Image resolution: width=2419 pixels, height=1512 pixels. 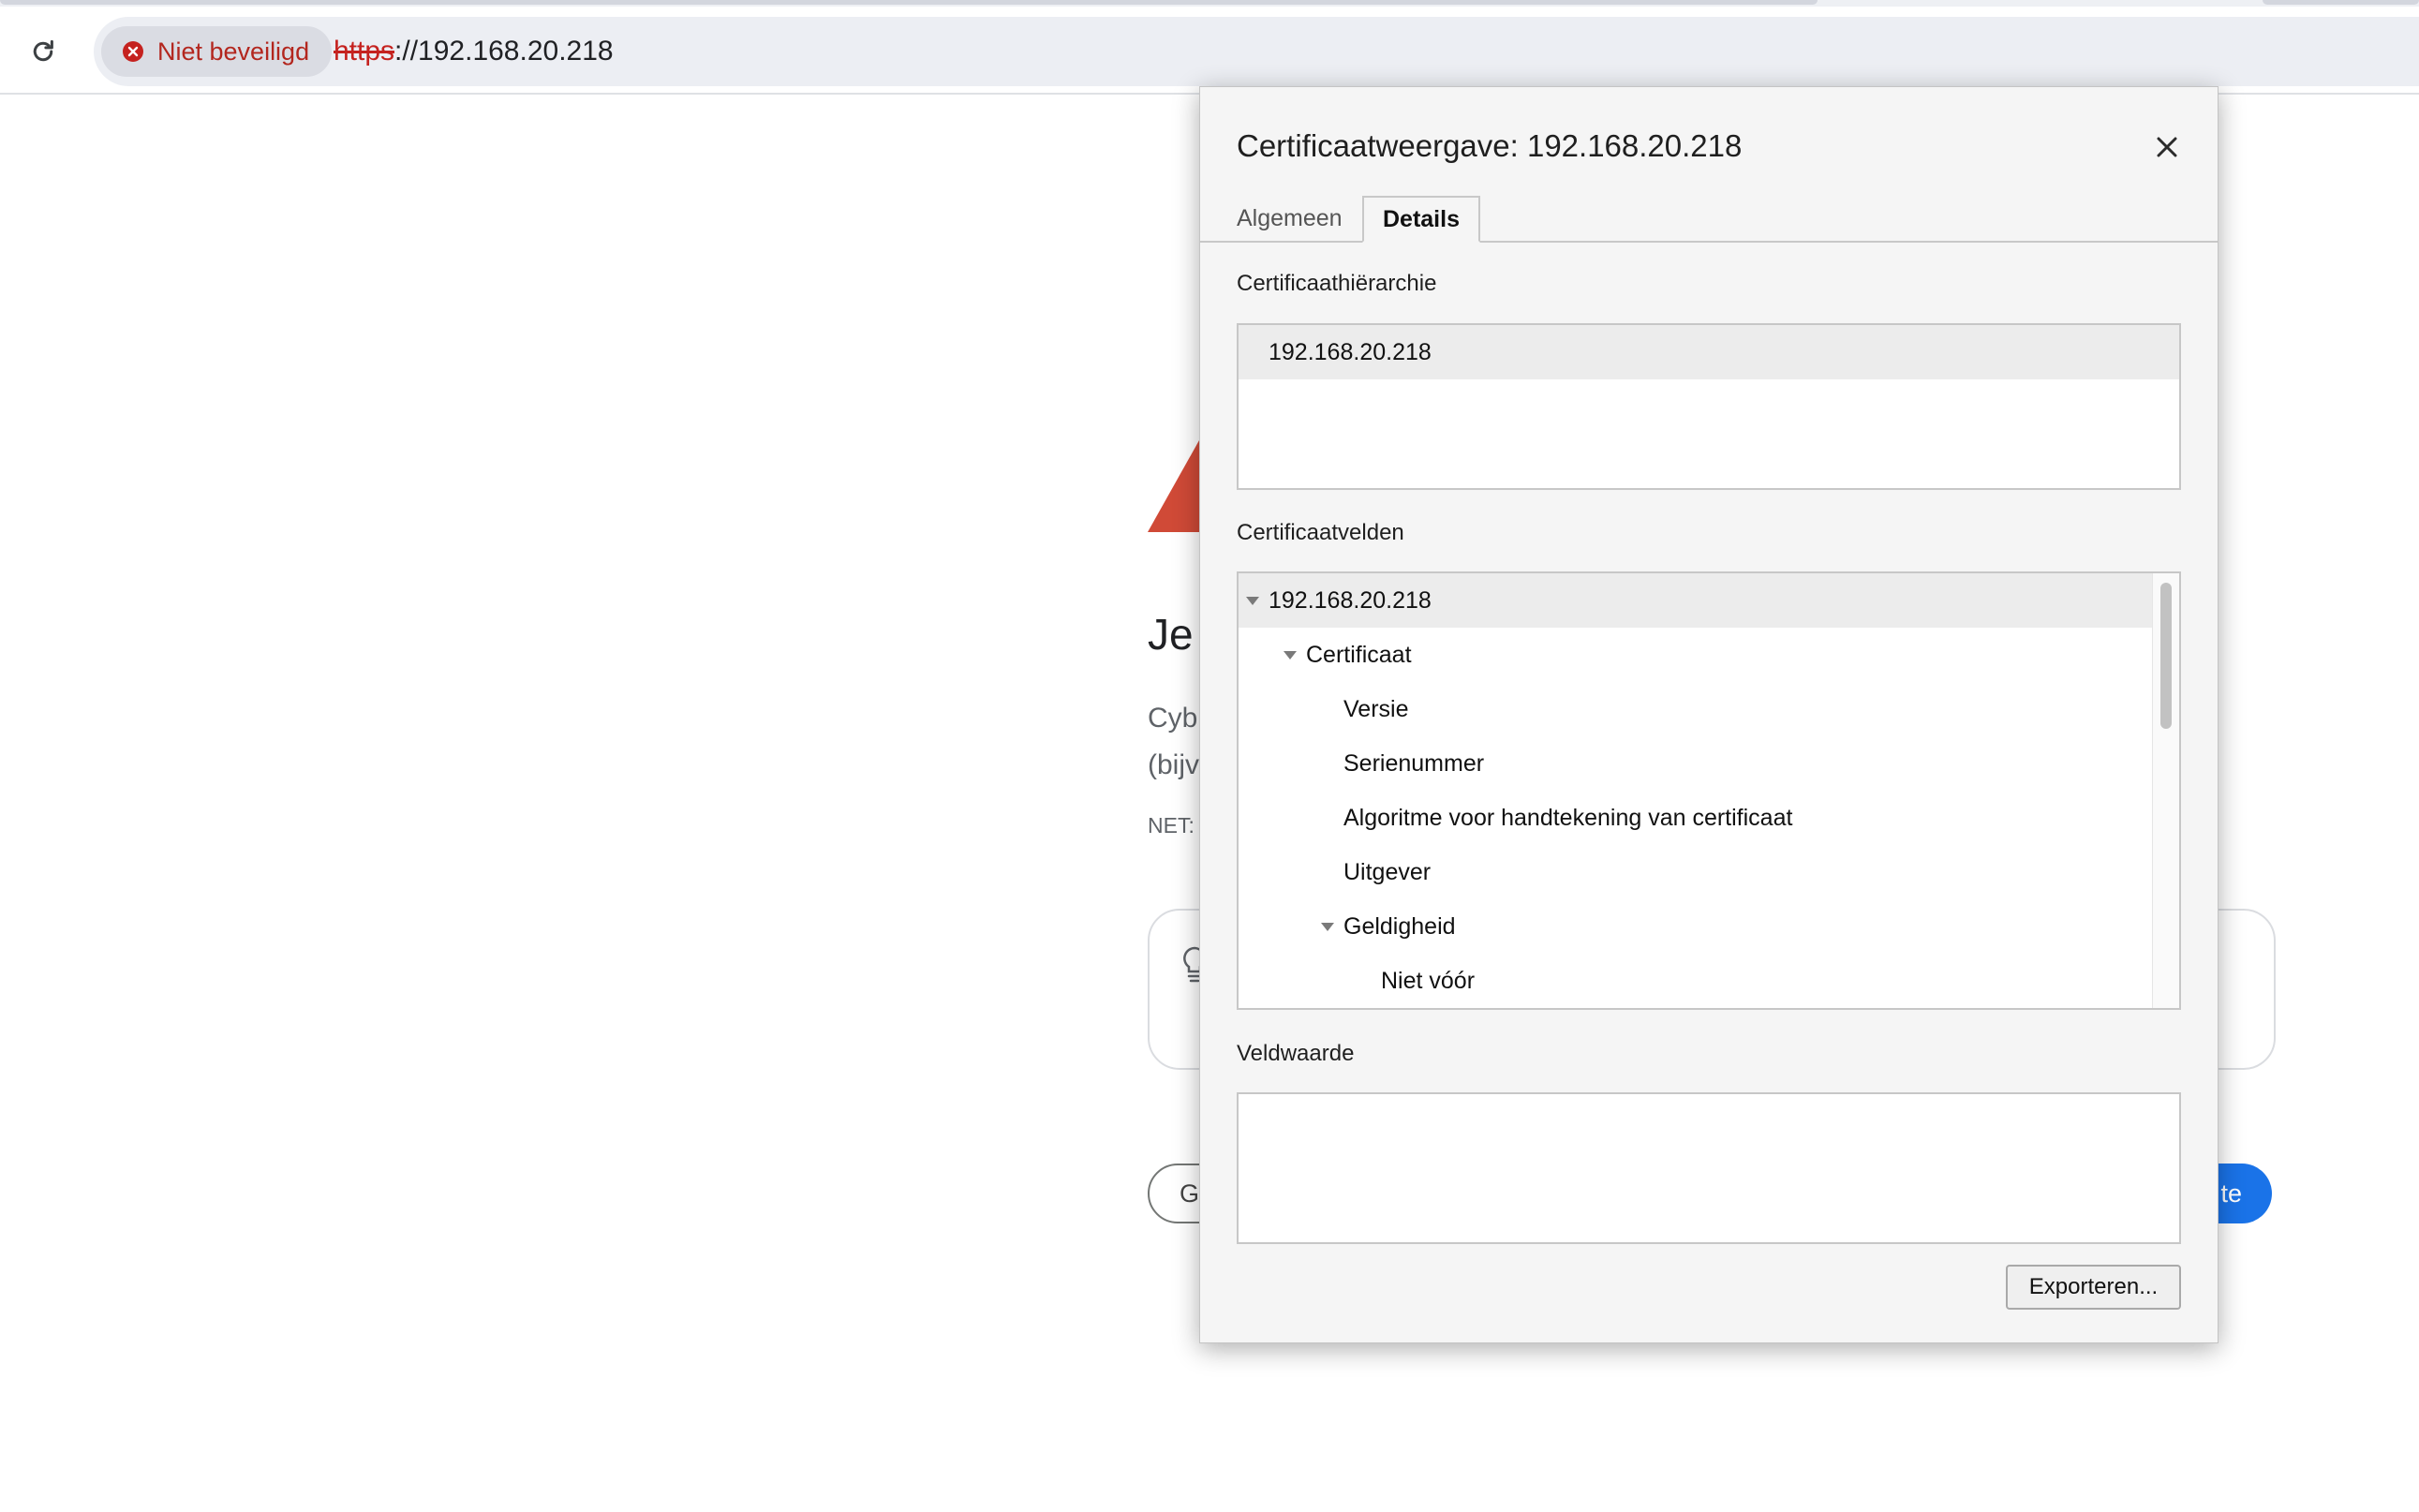 I want to click on reload-button, so click(x=43, y=51).